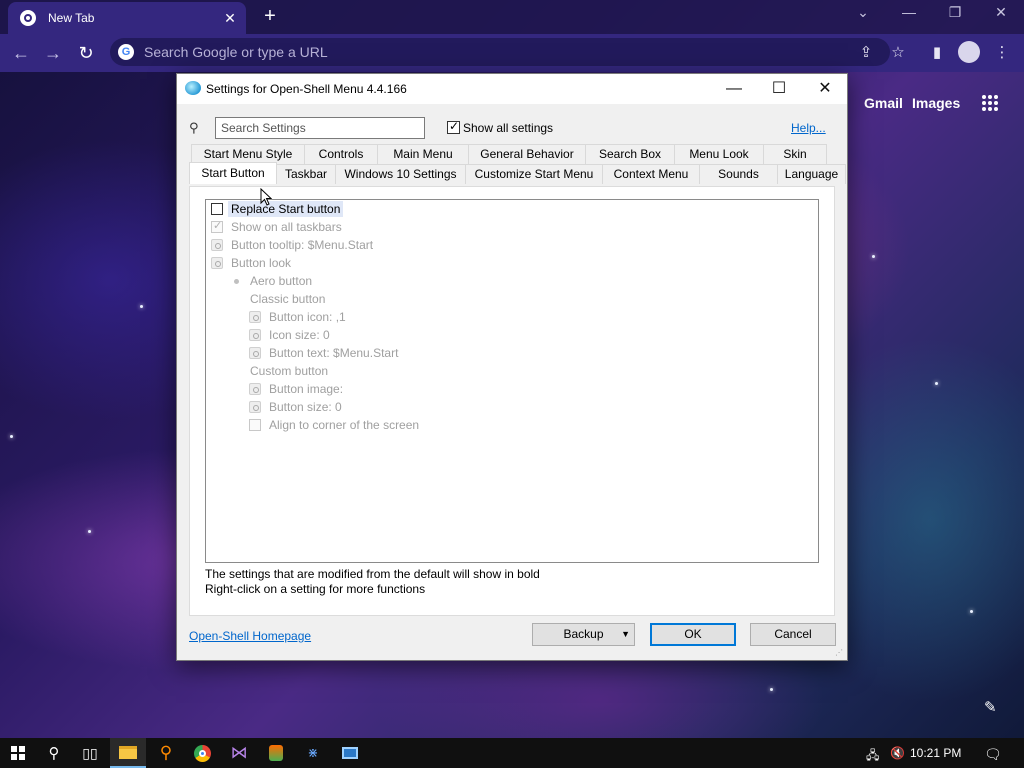 Image resolution: width=1024 pixels, height=768 pixels. I want to click on dialog-minimize-button: —, so click(734, 89).